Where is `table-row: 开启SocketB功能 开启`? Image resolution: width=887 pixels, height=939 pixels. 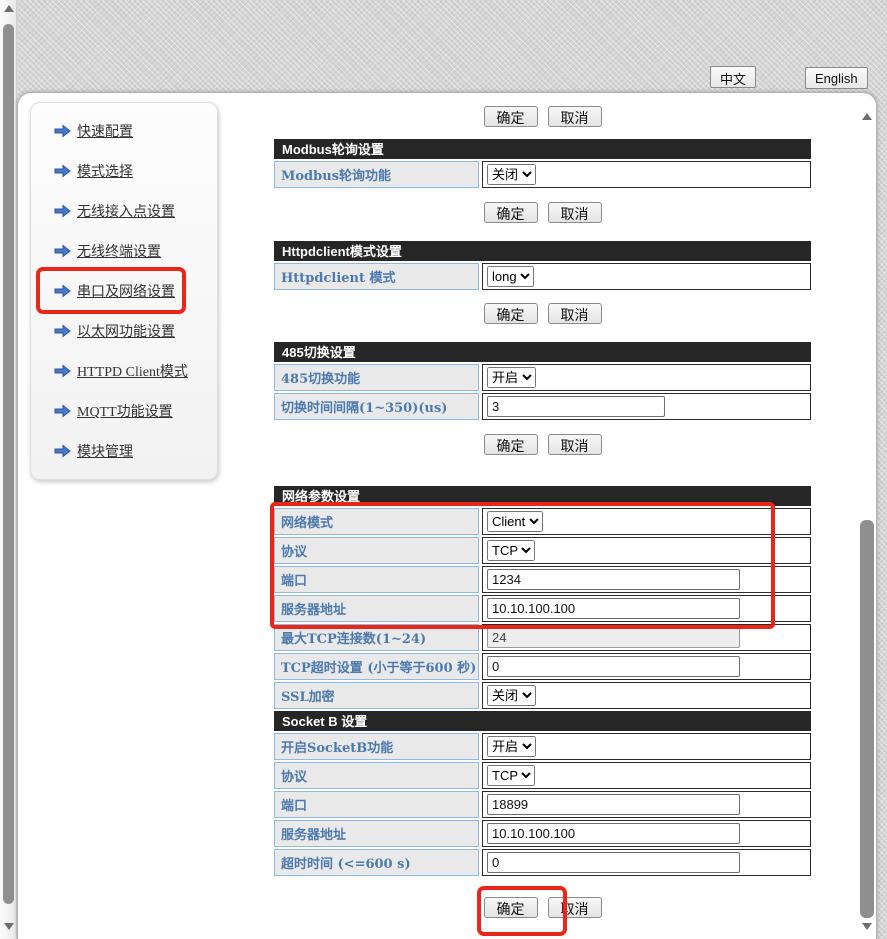
table-row: 开启SocketB功能 开启 is located at coordinates (542, 746).